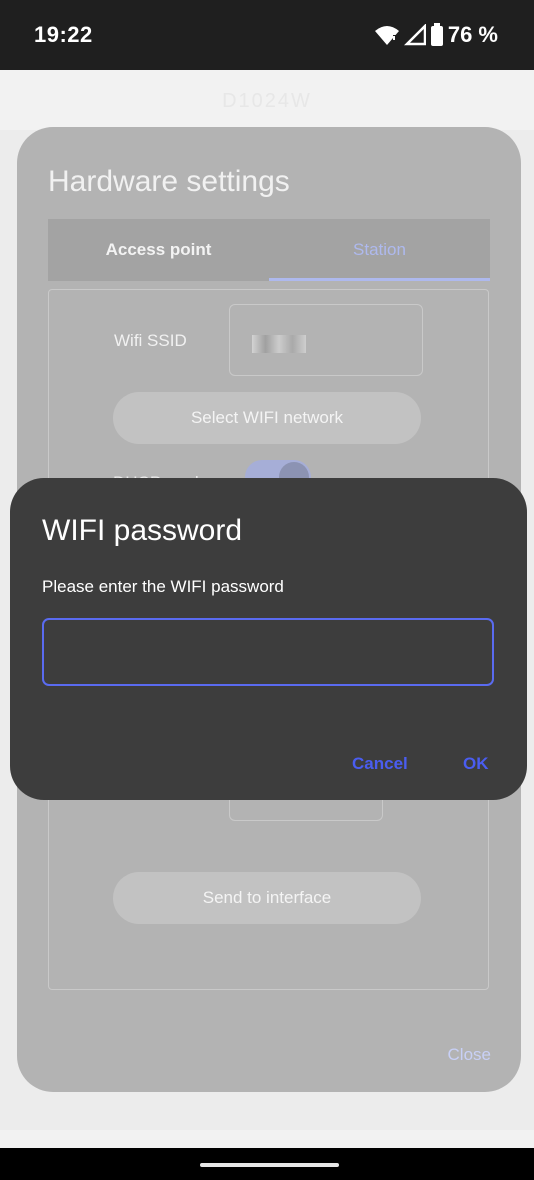 This screenshot has height=1180, width=534. What do you see at coordinates (267, 101) in the screenshot?
I see `app-title: D1024W` at bounding box center [267, 101].